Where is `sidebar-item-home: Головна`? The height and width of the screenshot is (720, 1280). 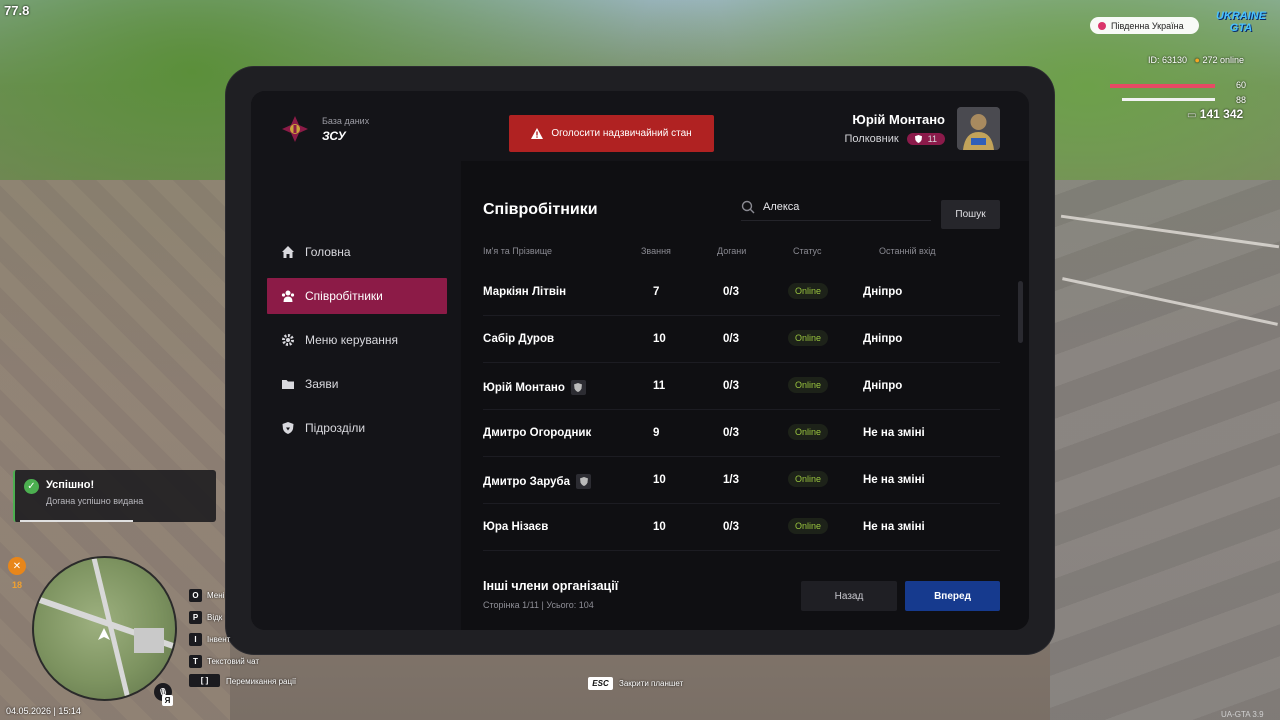
sidebar-item-home: Головна is located at coordinates (357, 252).